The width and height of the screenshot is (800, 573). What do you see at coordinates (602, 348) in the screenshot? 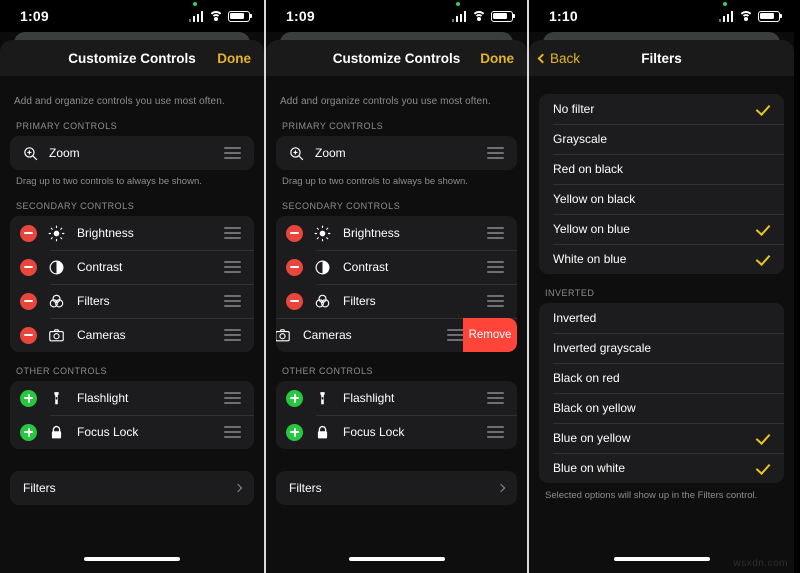
I see `row-label: Inverted grayscale` at bounding box center [602, 348].